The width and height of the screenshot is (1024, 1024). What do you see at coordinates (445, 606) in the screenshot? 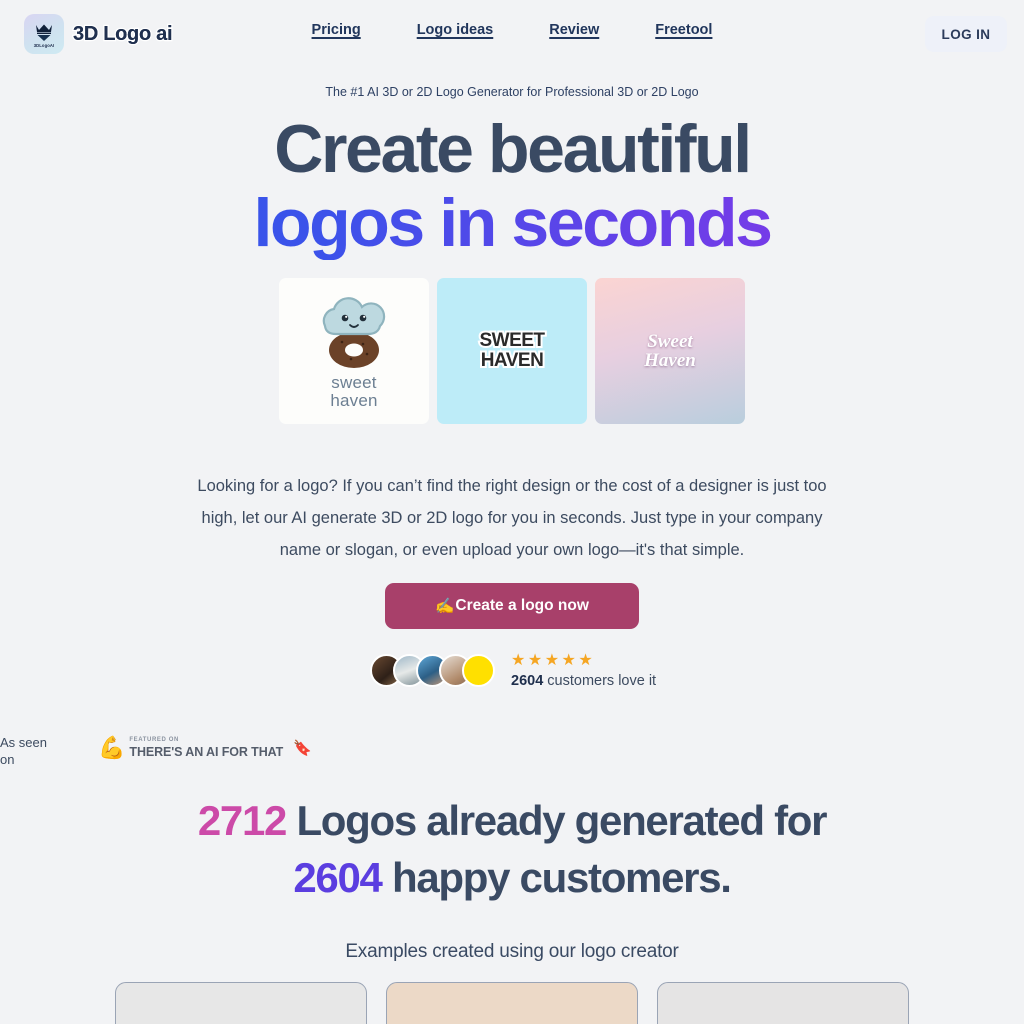
I see `writing-hand-icon: ✍️` at bounding box center [445, 606].